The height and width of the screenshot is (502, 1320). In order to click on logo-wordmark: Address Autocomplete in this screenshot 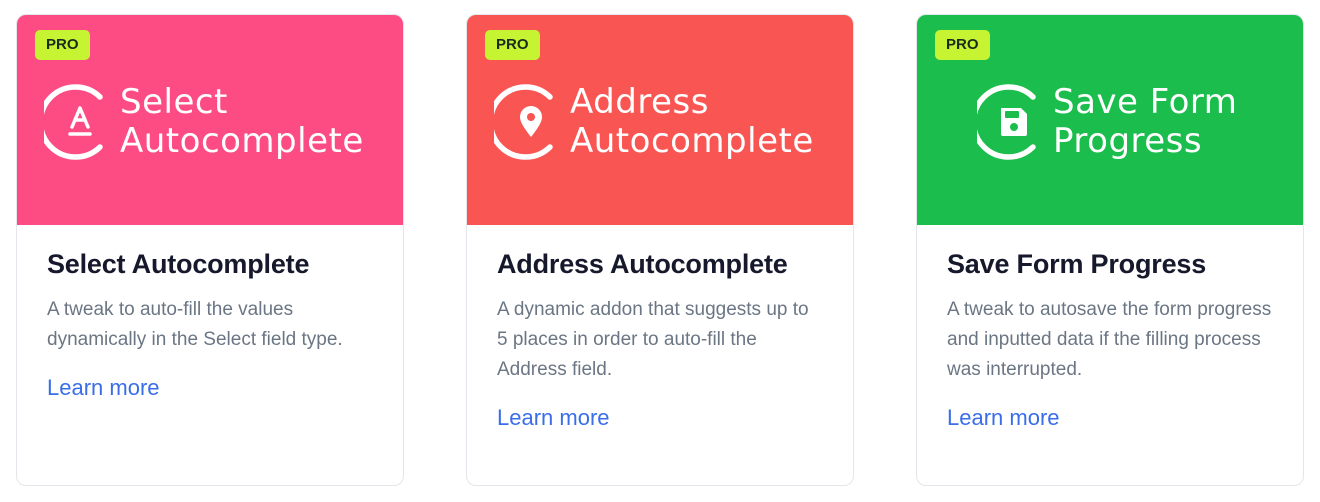, I will do `click(692, 122)`.